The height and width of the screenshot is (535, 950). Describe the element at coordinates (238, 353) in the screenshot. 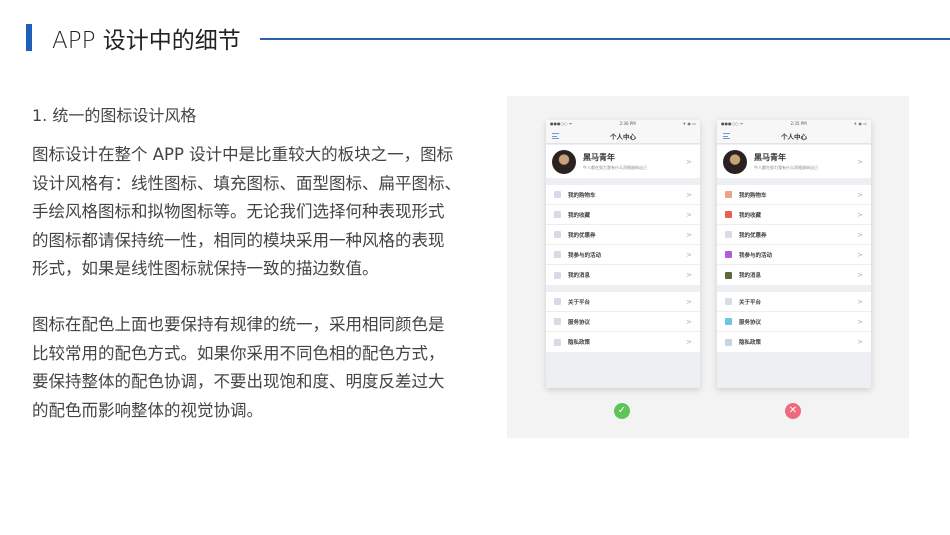

I see `paragraph-line: 比较常用的配色方式。如果你采用不同色相的配色方式，` at that location.